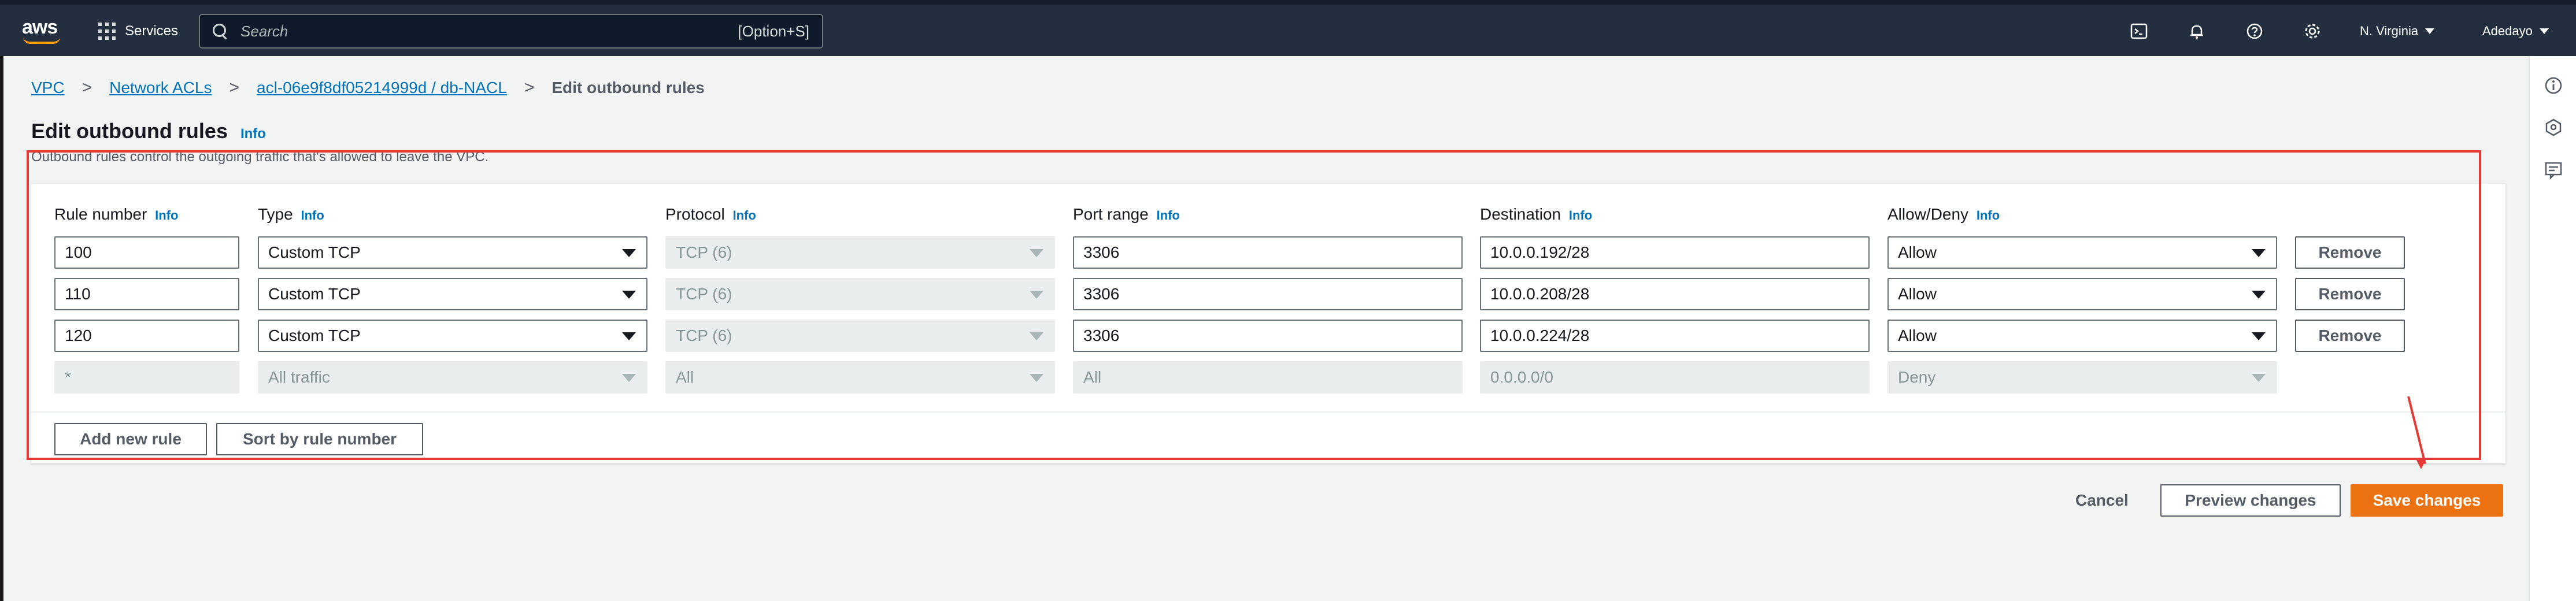 This screenshot has width=2576, height=601. What do you see at coordinates (1111, 214) in the screenshot?
I see `column-label: Port range` at bounding box center [1111, 214].